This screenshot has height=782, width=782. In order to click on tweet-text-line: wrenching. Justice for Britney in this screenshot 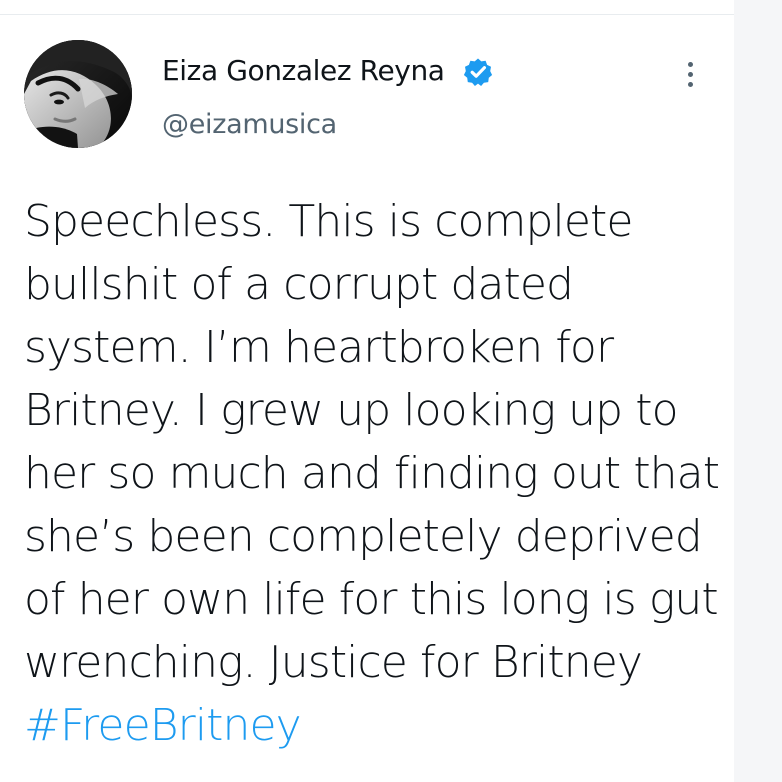, I will do `click(333, 662)`.